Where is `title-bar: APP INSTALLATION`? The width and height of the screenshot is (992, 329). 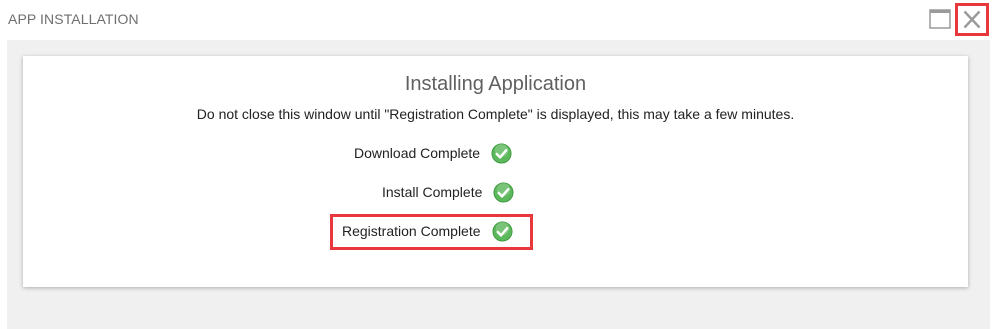
title-bar: APP INSTALLATION is located at coordinates (496, 20).